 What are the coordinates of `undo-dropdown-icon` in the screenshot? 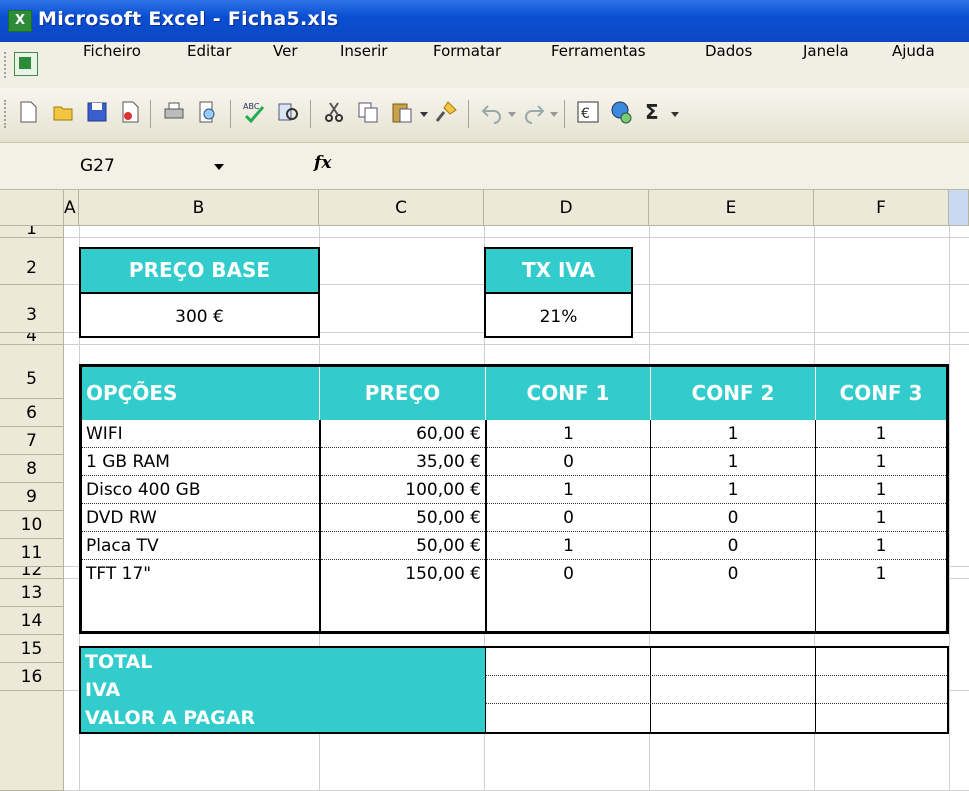 It's located at (512, 114).